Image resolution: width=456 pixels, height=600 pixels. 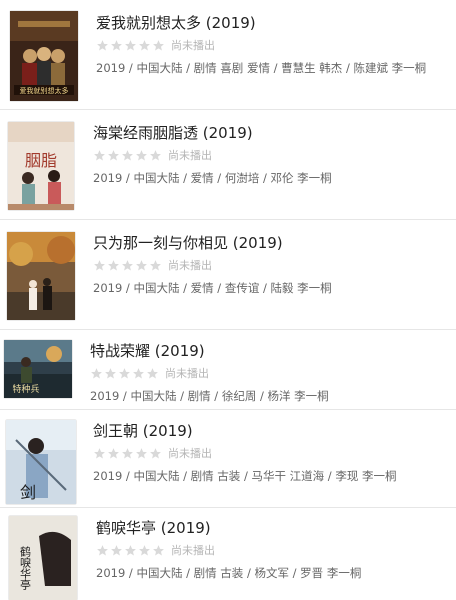 What do you see at coordinates (209, 396) in the screenshot?
I see `movie-meta: 2019 / 中国大陆 / 剧情 / 徐纪周 / 杨洋 李一桐` at bounding box center [209, 396].